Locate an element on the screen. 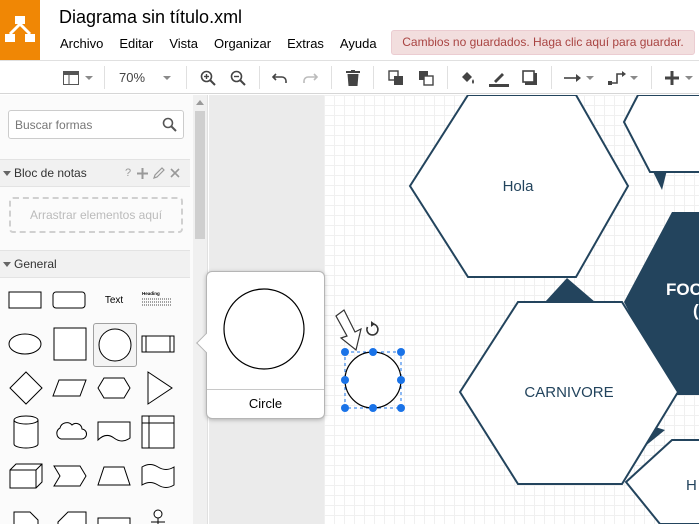 The height and width of the screenshot is (524, 699). rotate-handle-icon is located at coordinates (372, 328).